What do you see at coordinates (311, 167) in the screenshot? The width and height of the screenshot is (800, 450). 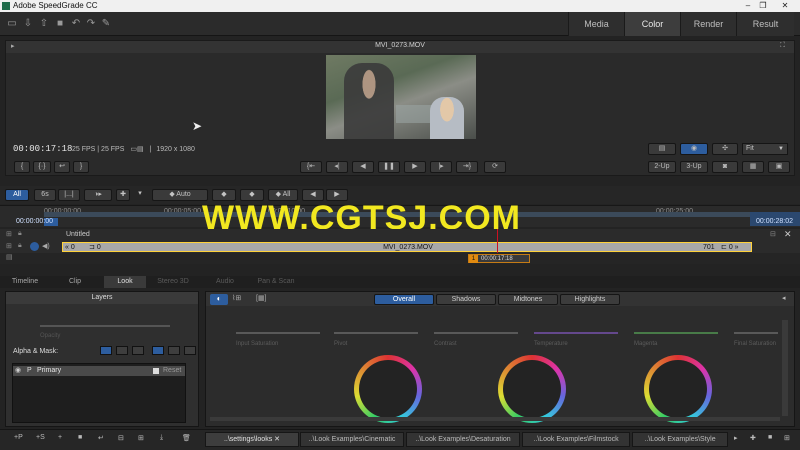 I see `go-to-in-button: {⇤` at bounding box center [311, 167].